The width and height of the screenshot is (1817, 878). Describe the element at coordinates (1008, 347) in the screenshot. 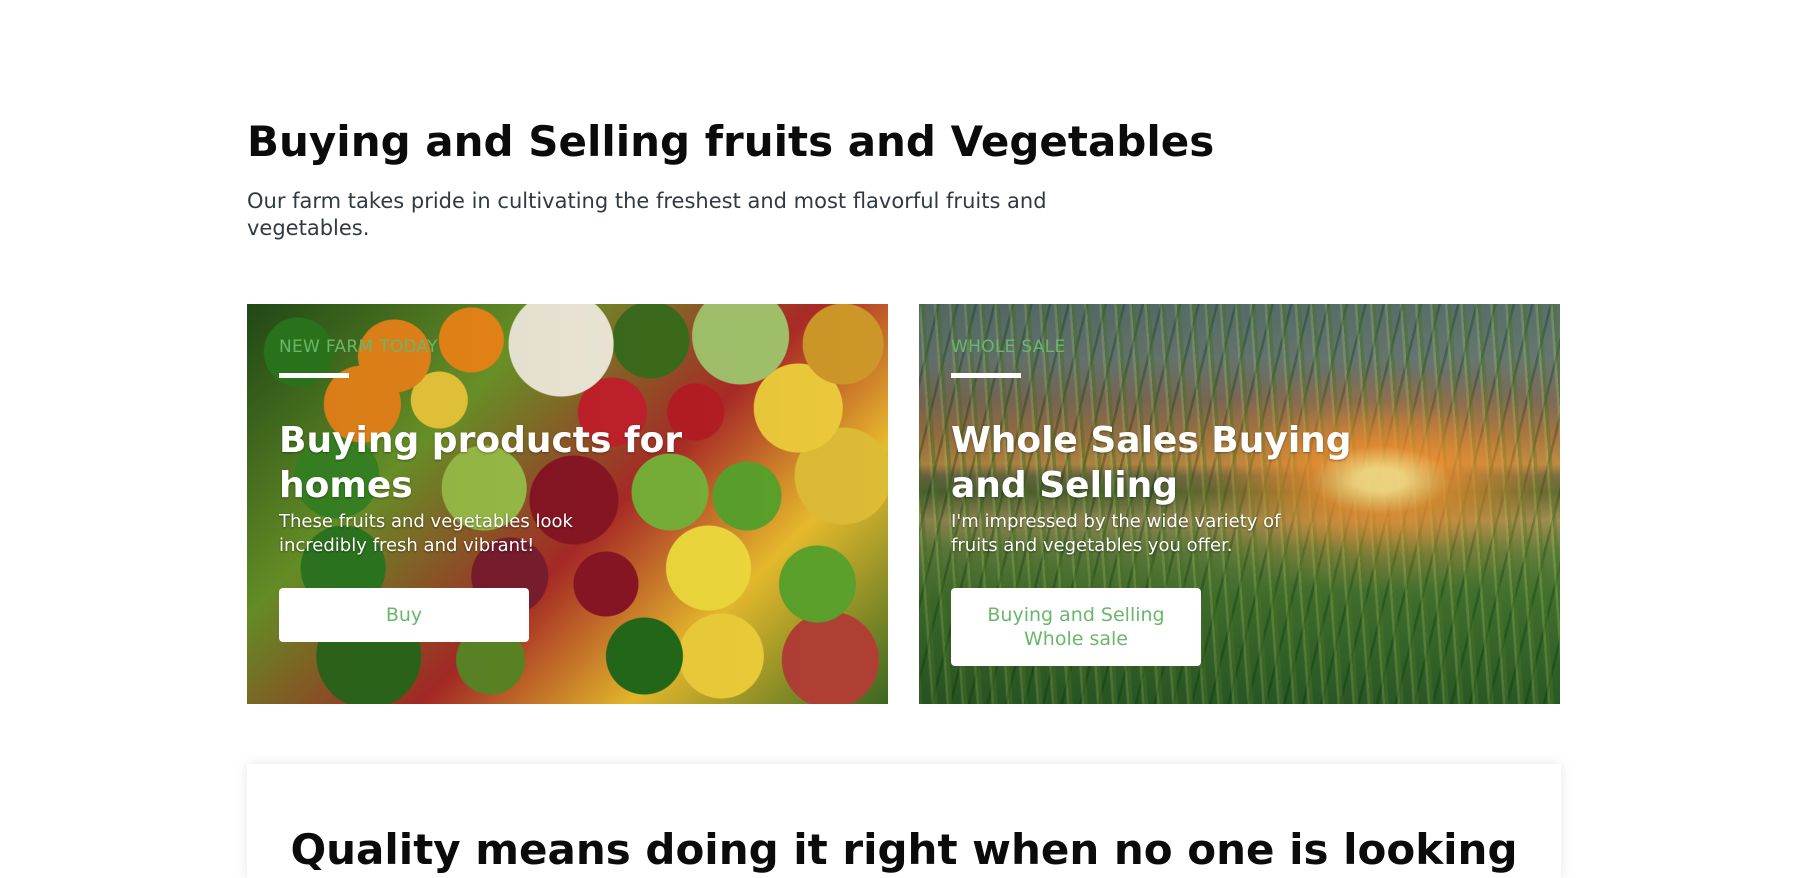

I see `wholesale-kicker: WHOLE SALE` at that location.